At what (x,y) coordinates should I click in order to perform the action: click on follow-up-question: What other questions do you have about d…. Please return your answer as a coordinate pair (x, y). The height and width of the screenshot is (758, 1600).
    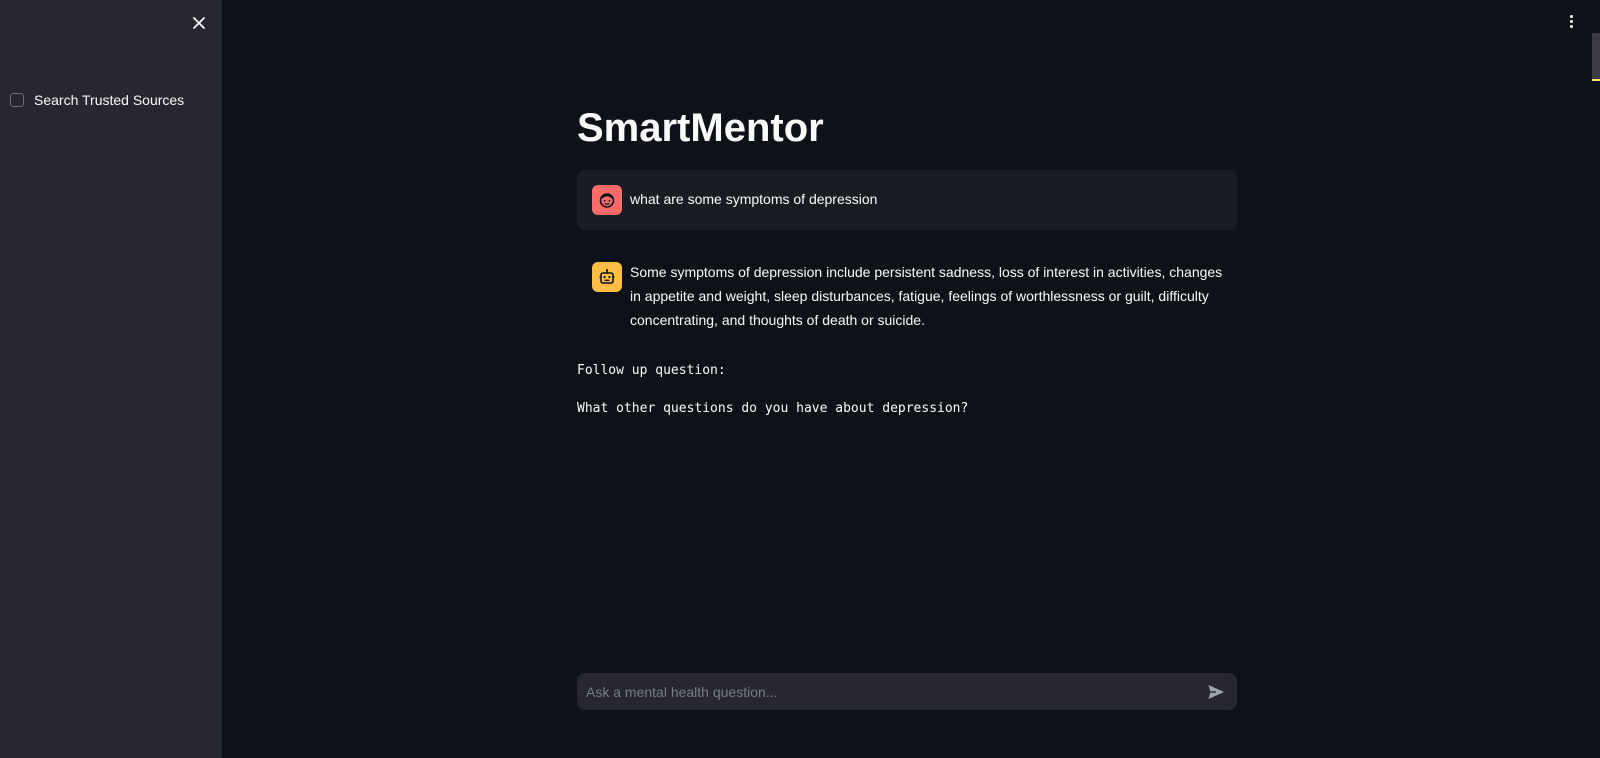
    Looking at the image, I should click on (773, 408).